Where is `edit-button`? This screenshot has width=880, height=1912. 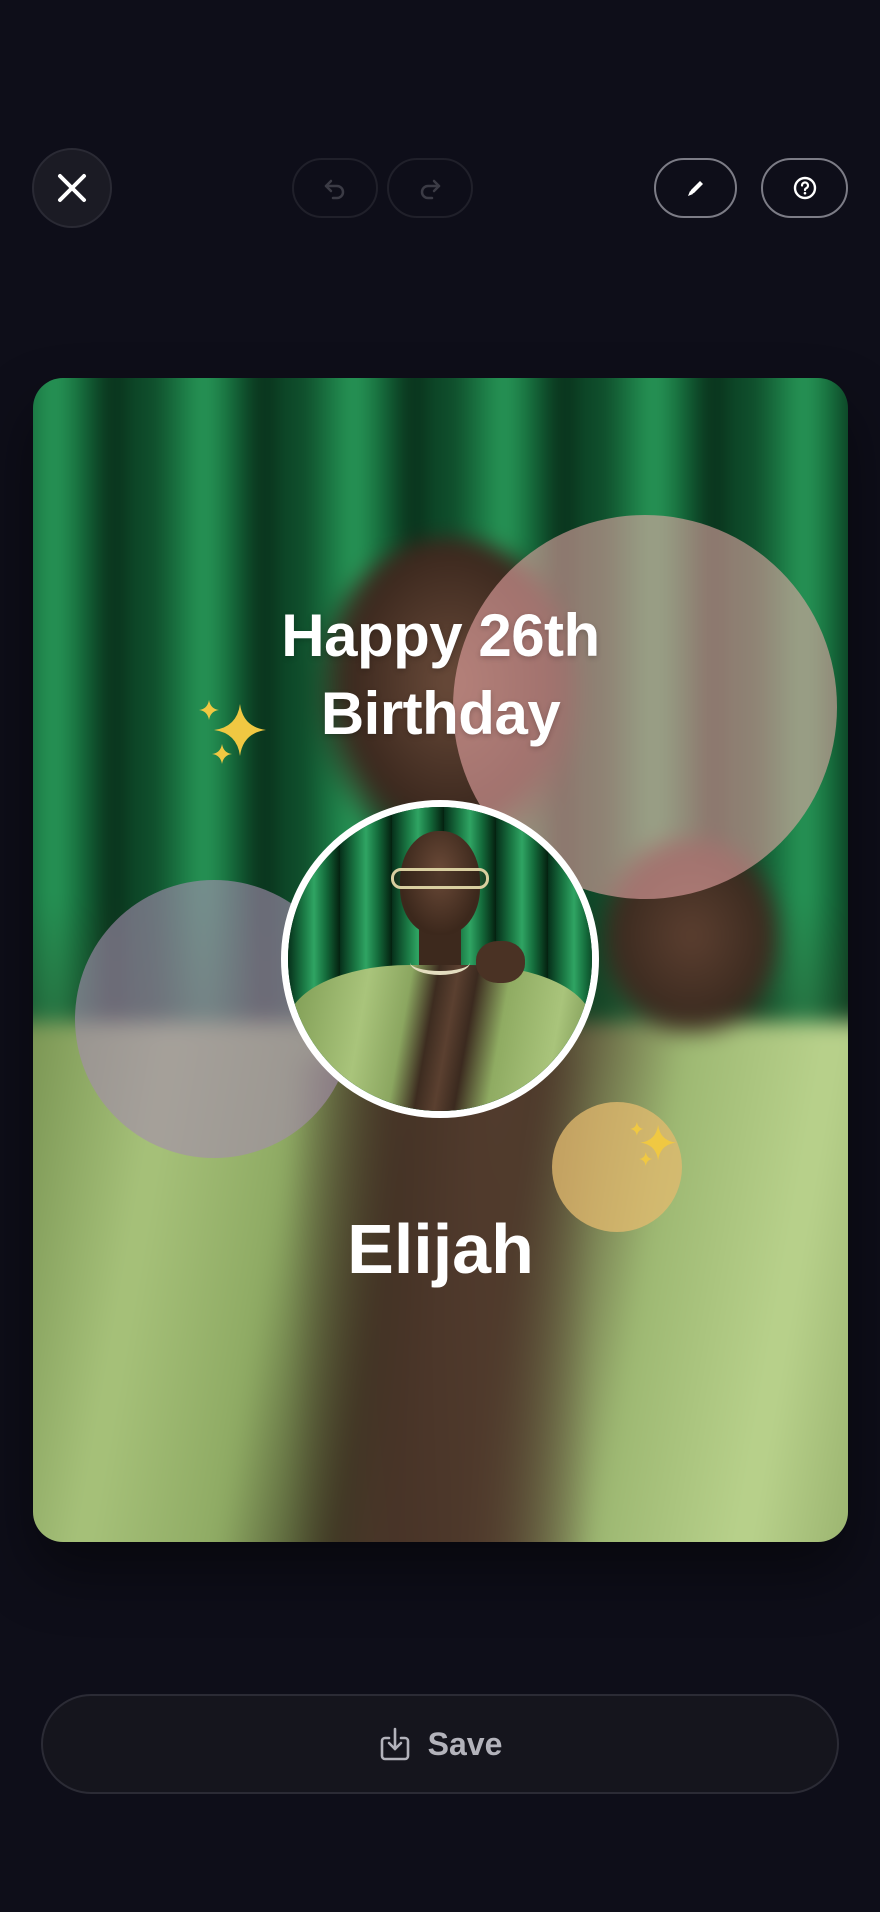
edit-button is located at coordinates (695, 188).